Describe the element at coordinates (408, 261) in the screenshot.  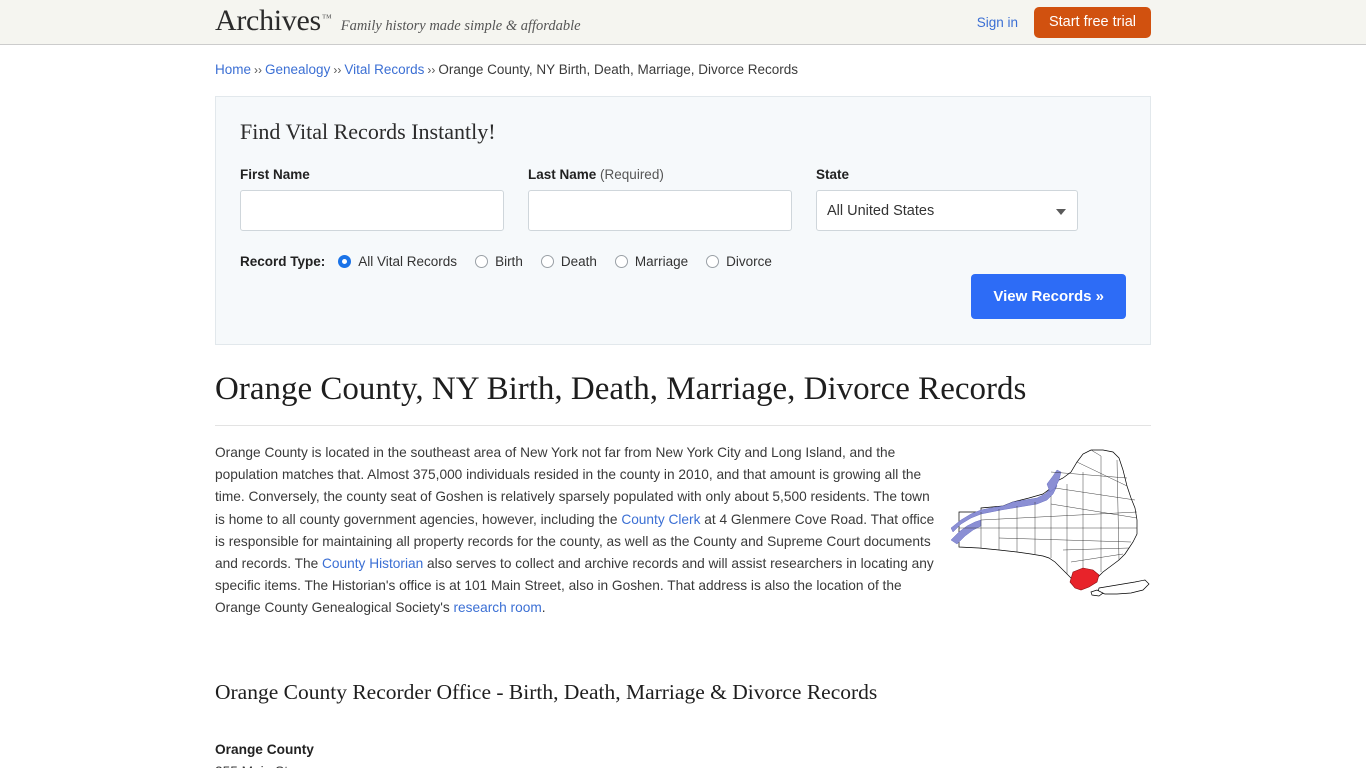
I see `radio-label: All Vital Records` at that location.